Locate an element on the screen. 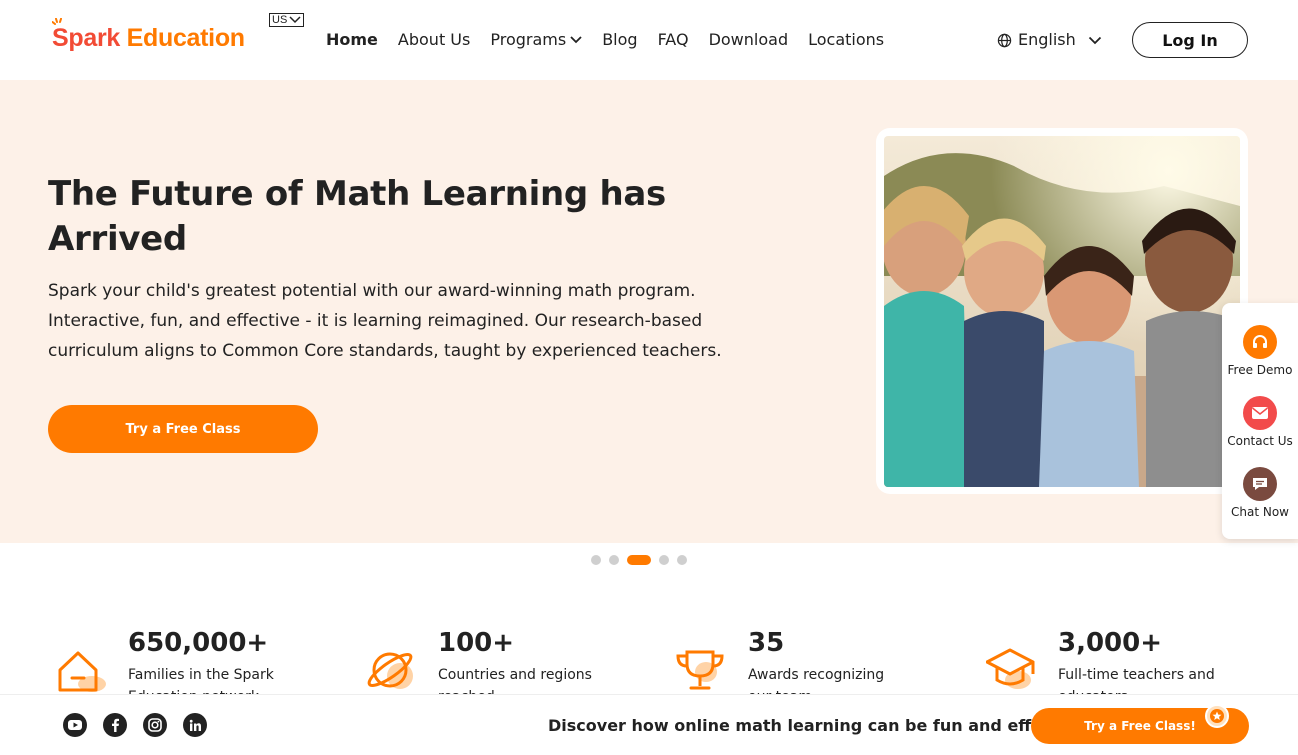  nav-blog: Blog is located at coordinates (619, 40).